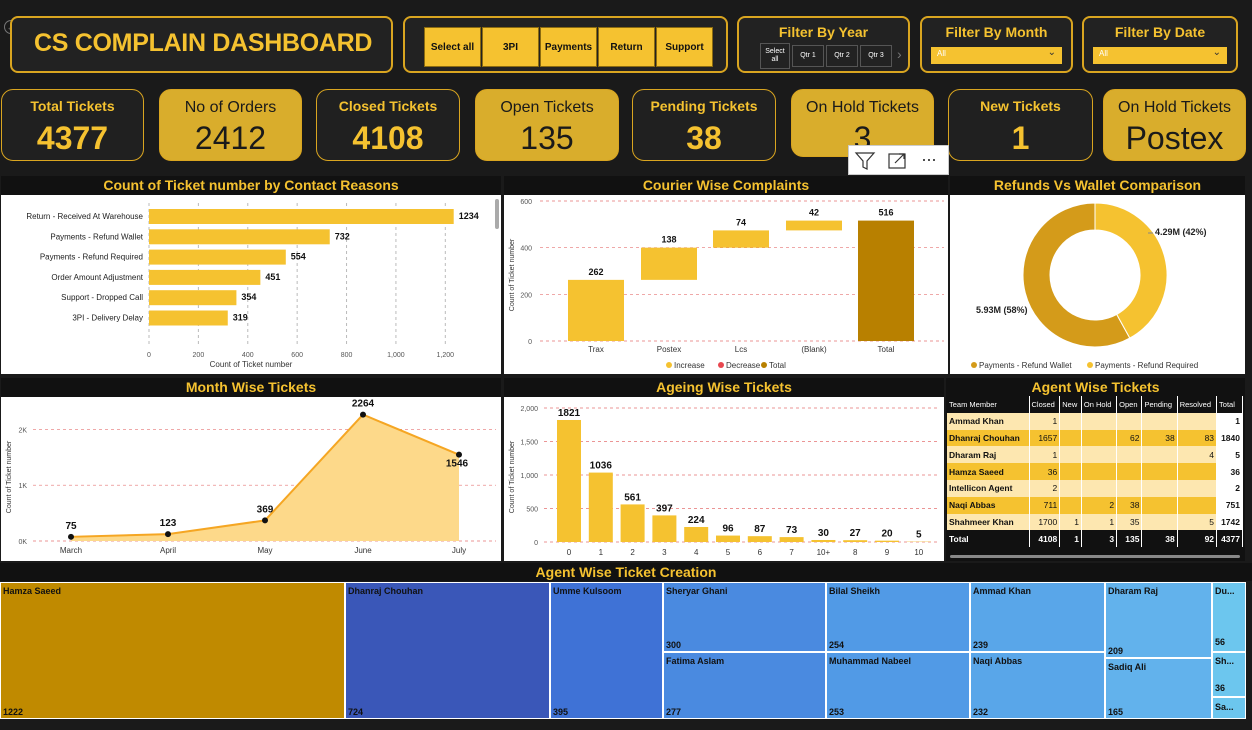 This screenshot has height=730, width=1252. Describe the element at coordinates (569, 552) in the screenshot. I see `category-label: 0` at that location.